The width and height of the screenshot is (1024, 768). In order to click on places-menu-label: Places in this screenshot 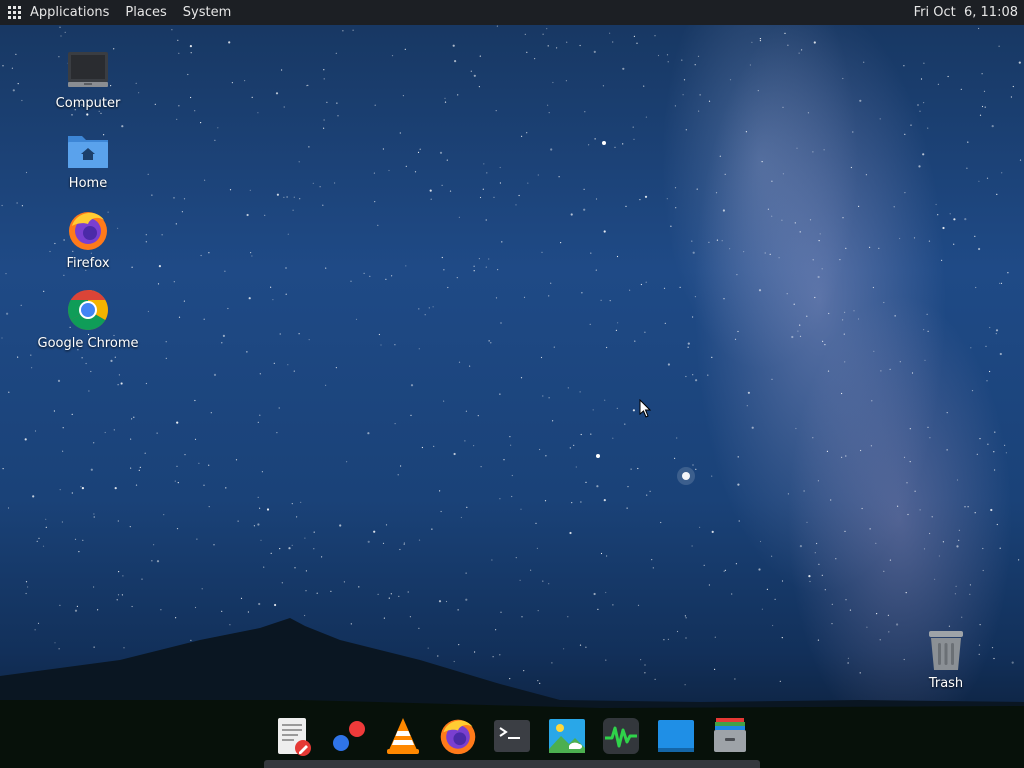, I will do `click(146, 12)`.